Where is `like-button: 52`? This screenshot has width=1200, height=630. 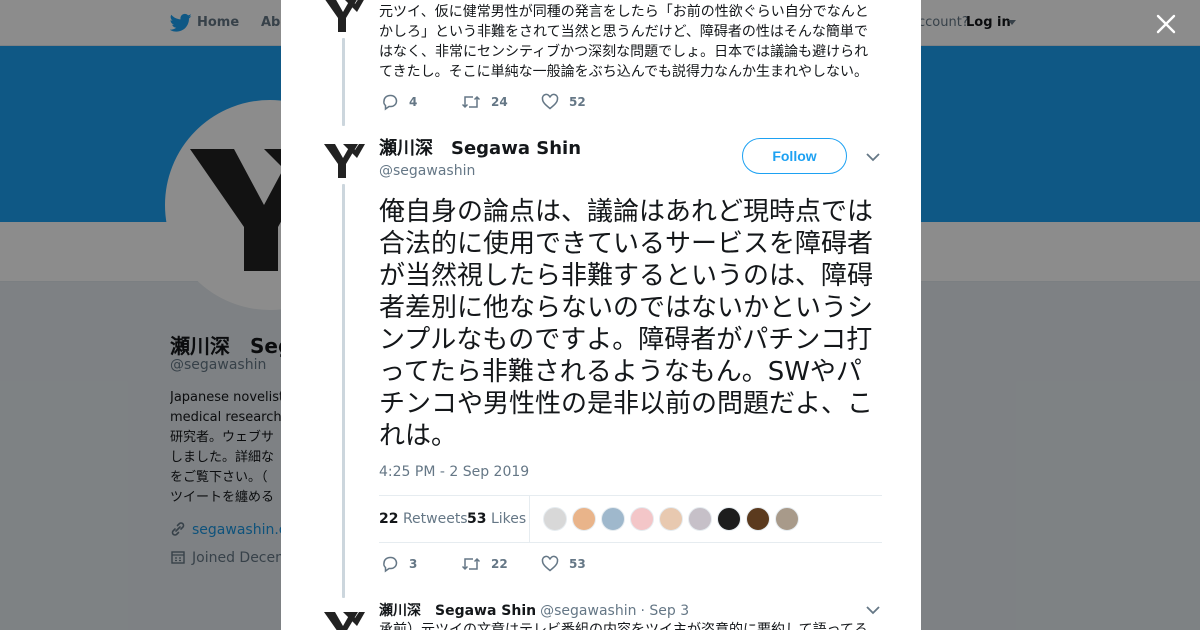
like-button: 52 is located at coordinates (581, 102).